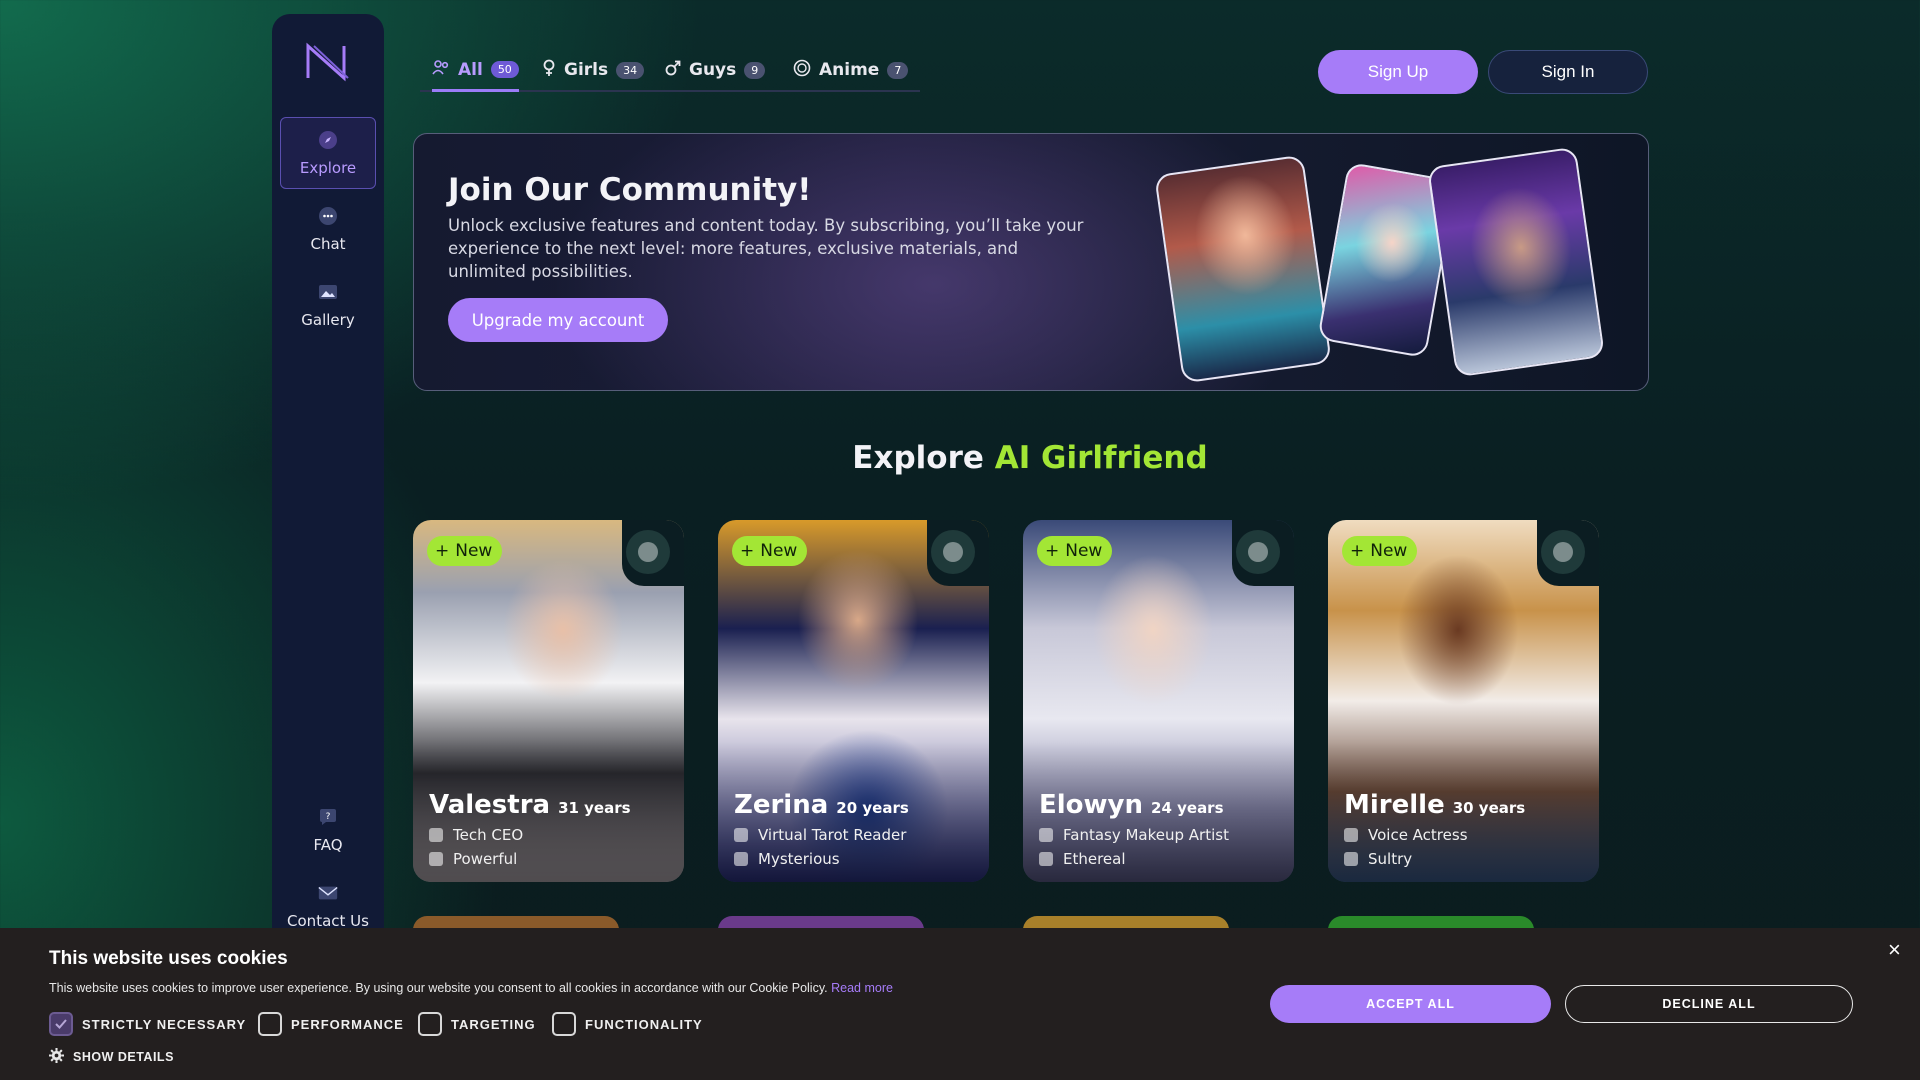 This screenshot has width=1920, height=1080. Describe the element at coordinates (123, 1057) in the screenshot. I see `show-details-label: SHOW DETAILS` at that location.